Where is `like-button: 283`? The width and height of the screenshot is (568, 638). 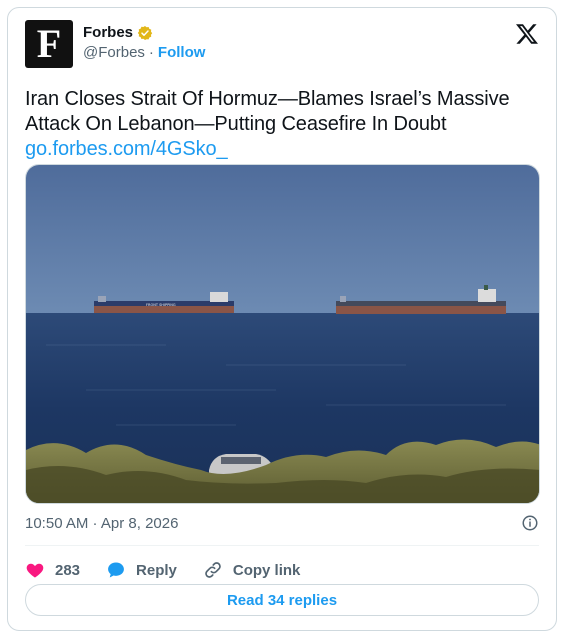 like-button: 283 is located at coordinates (52, 570).